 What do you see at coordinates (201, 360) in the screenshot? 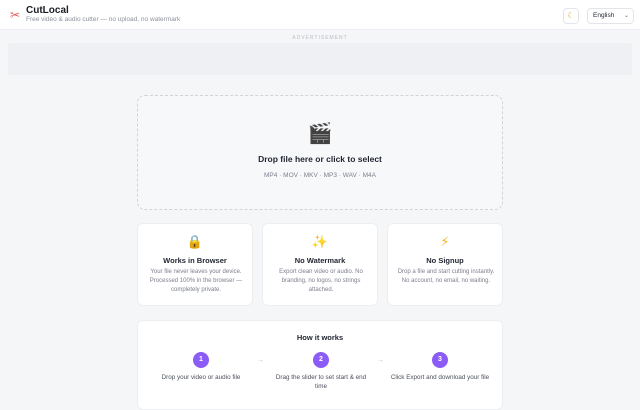
I see `step-number-1: 1` at bounding box center [201, 360].